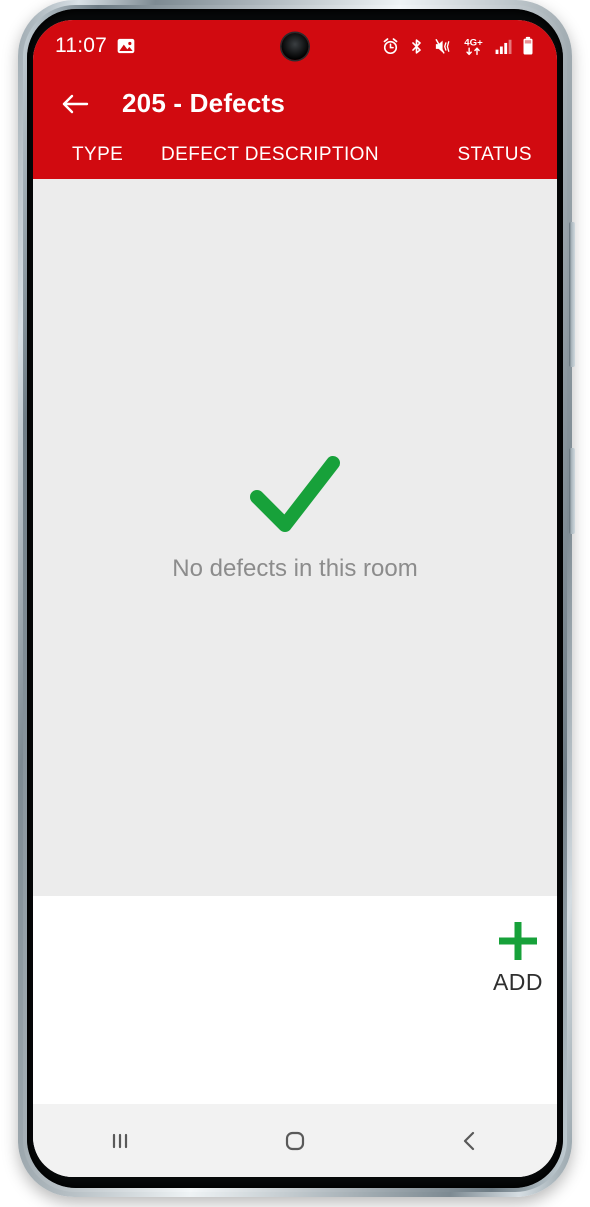 This screenshot has height=1207, width=590. I want to click on volume-button, so click(572, 294).